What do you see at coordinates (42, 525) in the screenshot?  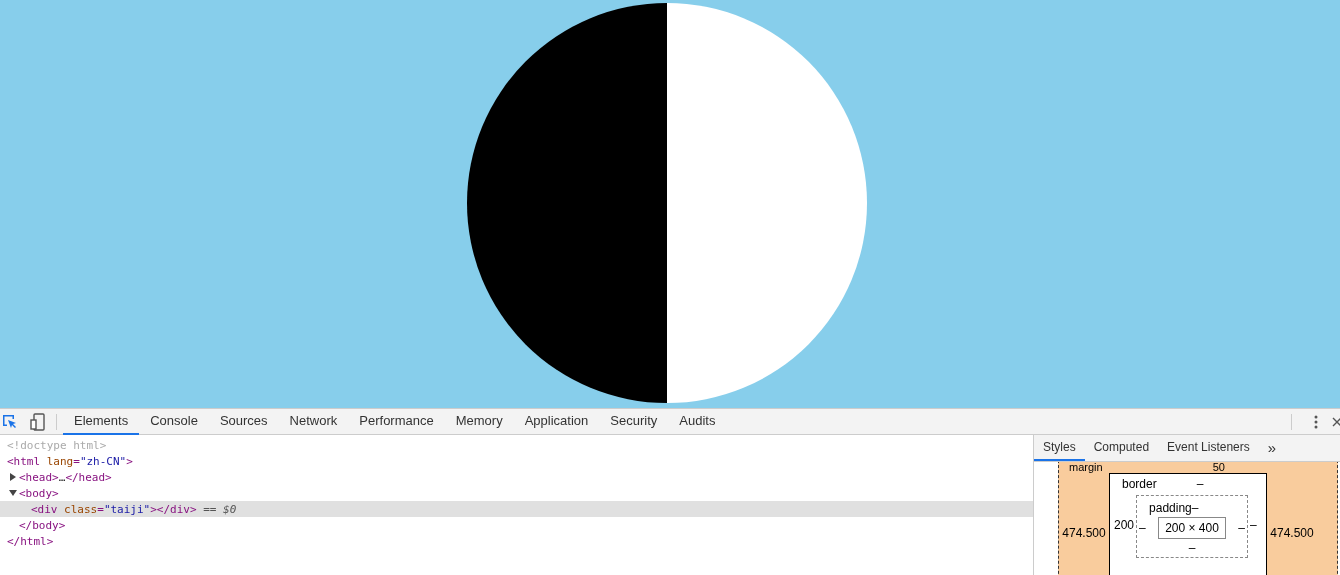 I see `code-line: </body>` at bounding box center [42, 525].